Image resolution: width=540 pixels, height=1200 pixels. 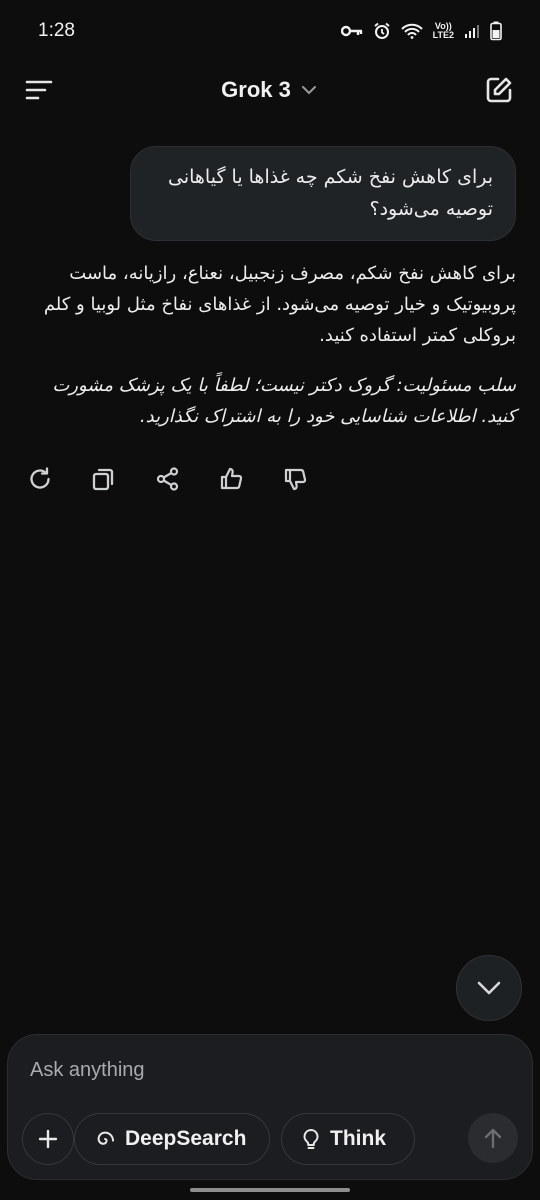 I want to click on plus-icon, so click(x=48, y=1139).